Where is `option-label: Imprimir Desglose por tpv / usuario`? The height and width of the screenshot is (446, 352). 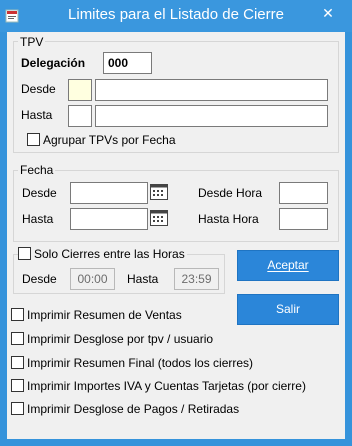
option-label: Imprimir Desglose por tpv / usuario is located at coordinates (120, 339).